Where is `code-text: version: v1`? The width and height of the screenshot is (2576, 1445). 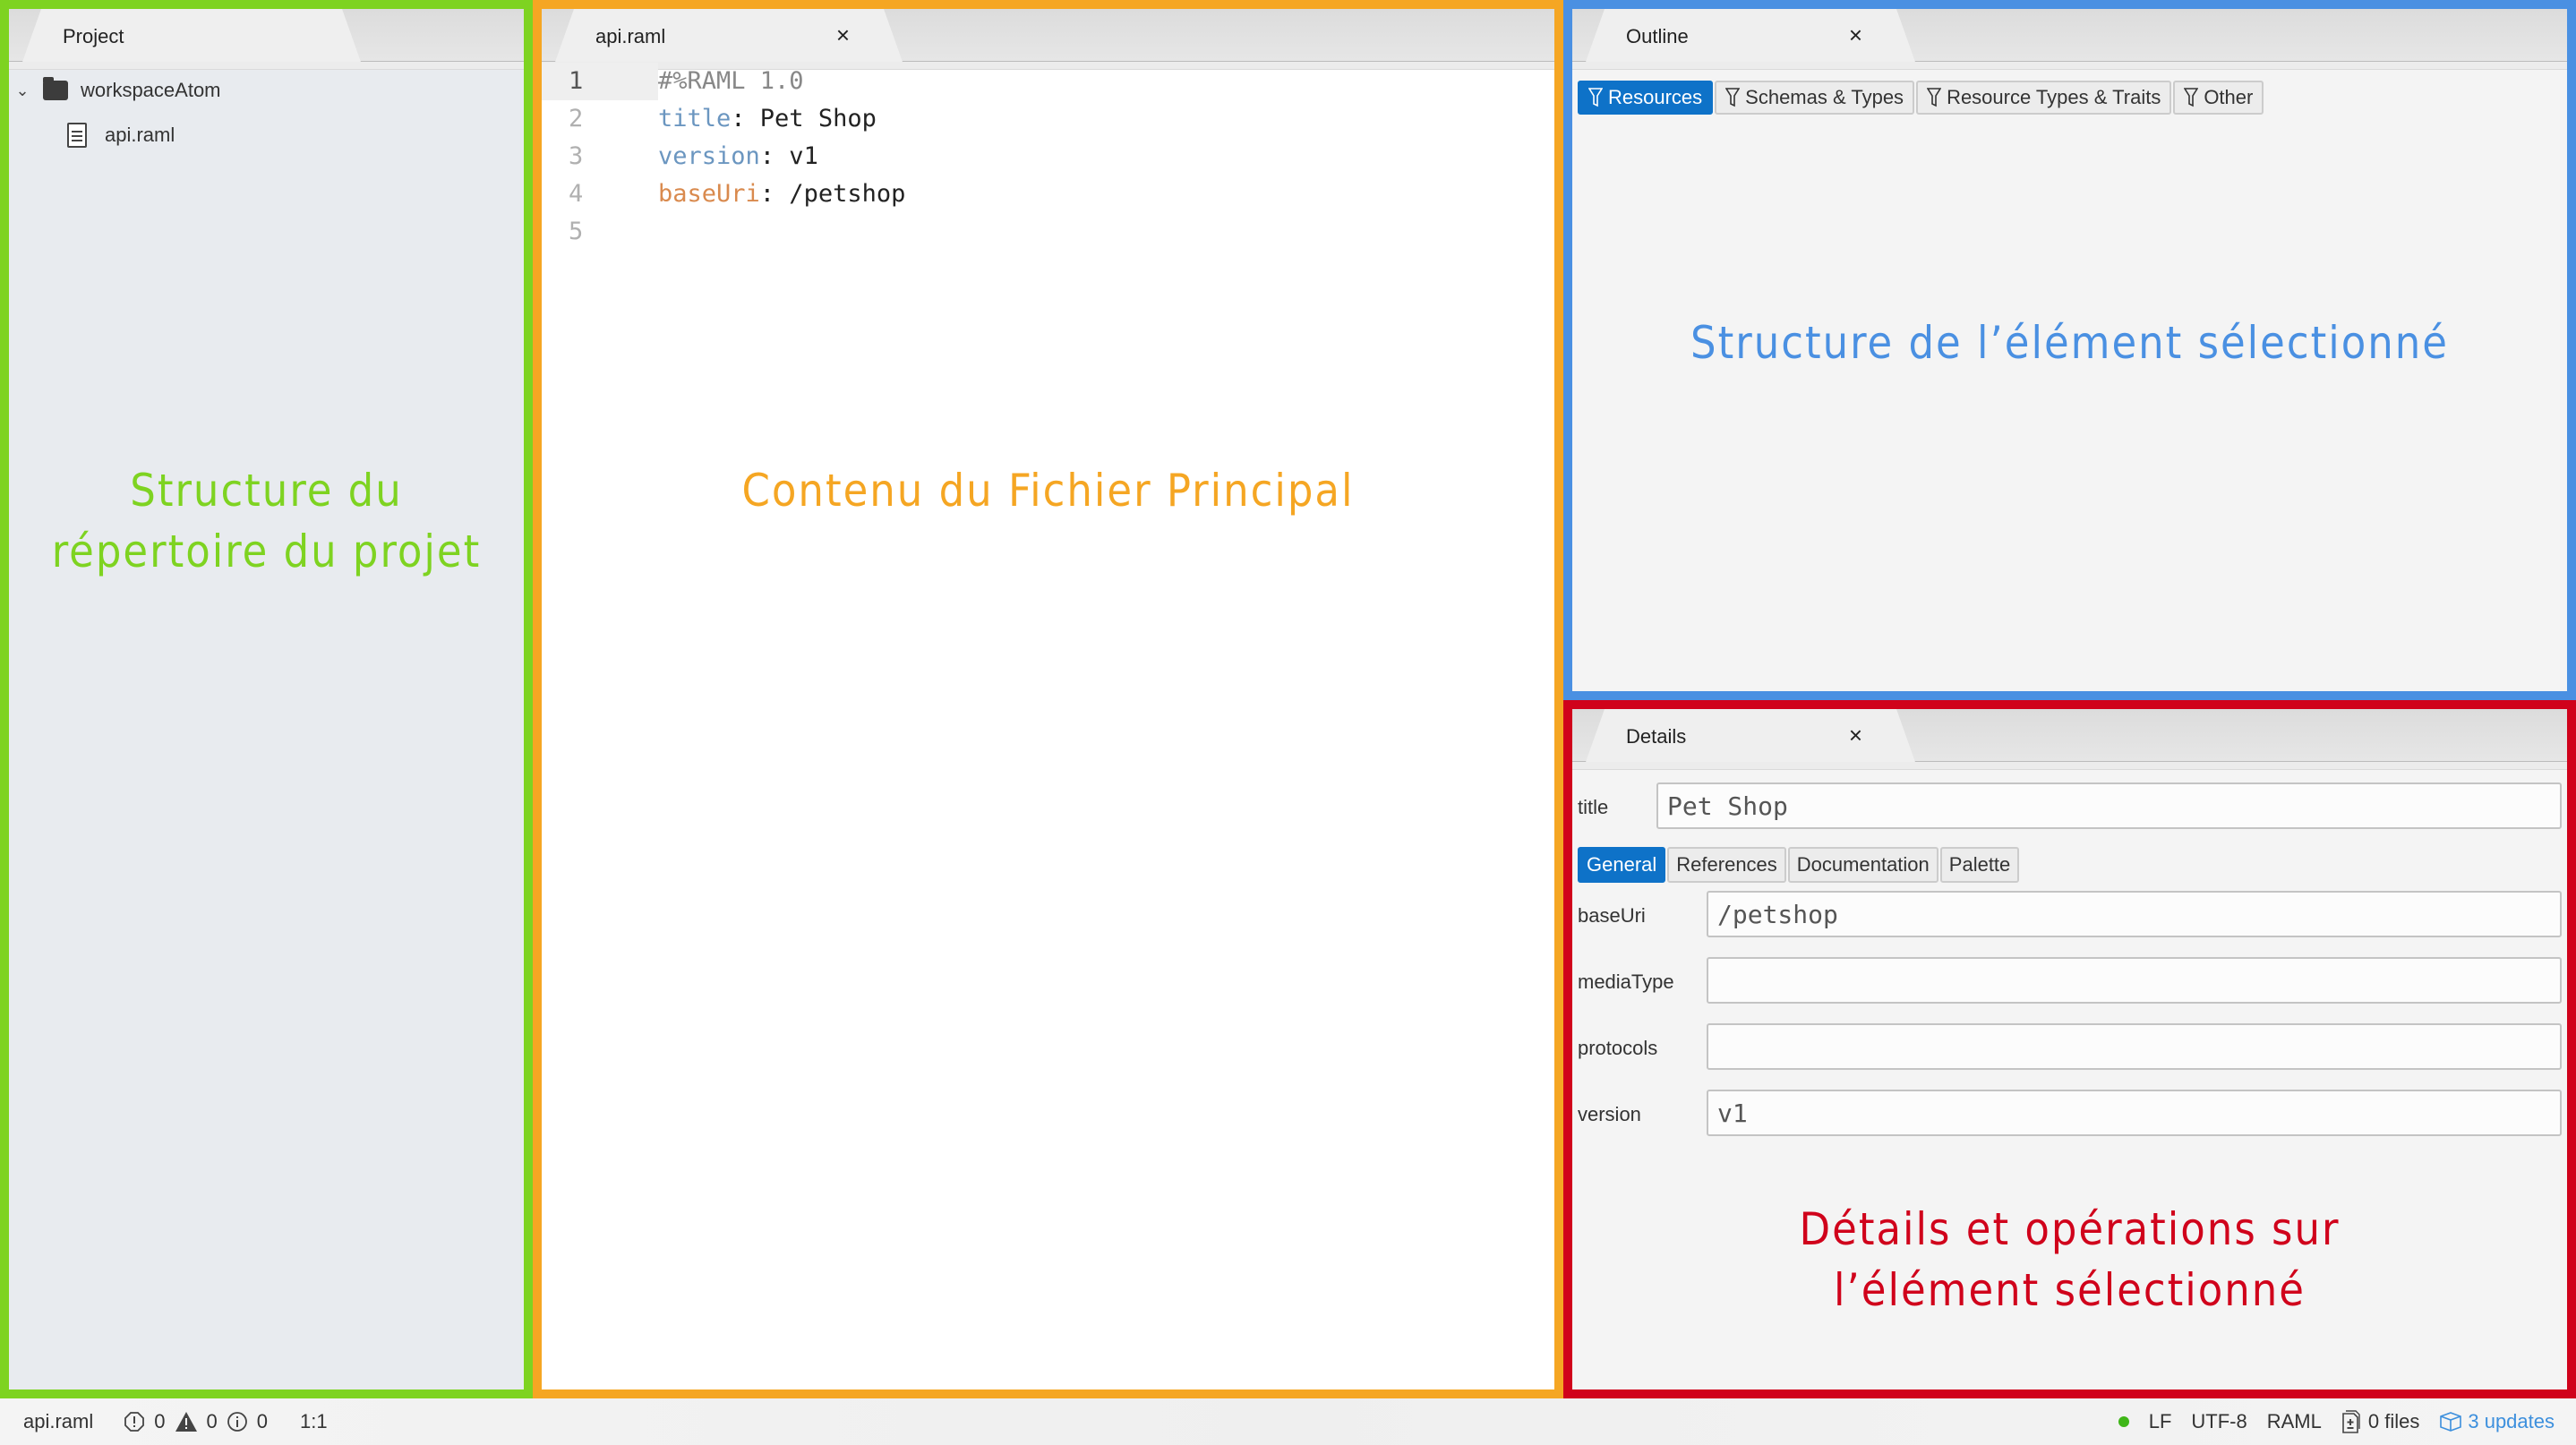 code-text: version: v1 is located at coordinates (738, 156).